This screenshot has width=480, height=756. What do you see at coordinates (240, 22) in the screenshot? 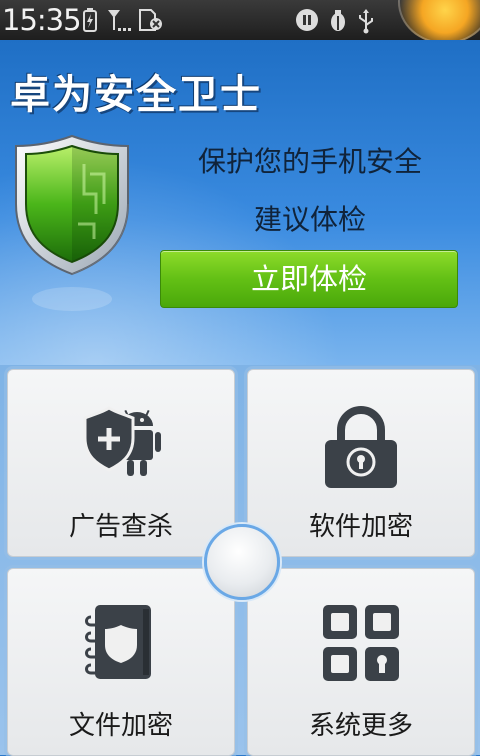
I see `status-bar: 15:35` at bounding box center [240, 22].